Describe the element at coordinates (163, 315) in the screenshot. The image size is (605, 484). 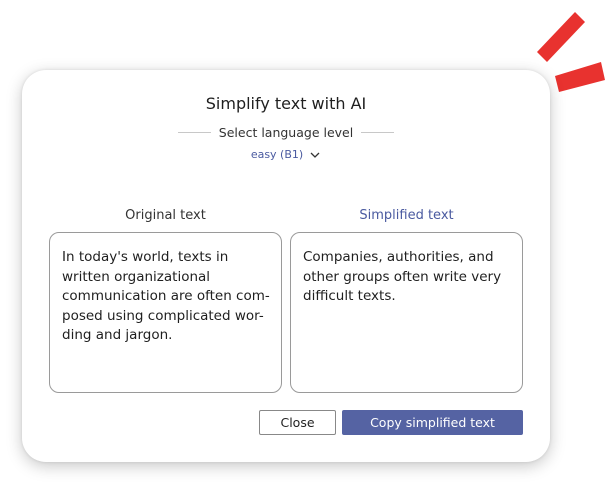
I see `original-text-line: posed using complicated wor-` at that location.